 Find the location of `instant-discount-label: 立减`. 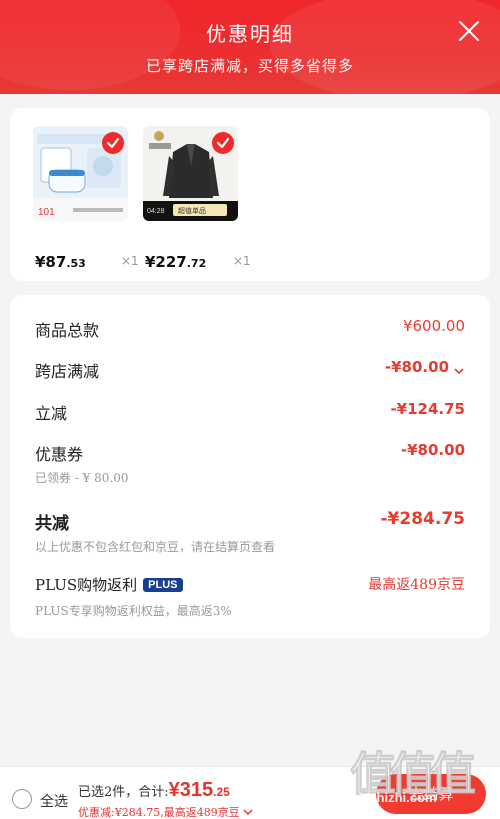

instant-discount-label: 立减 is located at coordinates (51, 413).